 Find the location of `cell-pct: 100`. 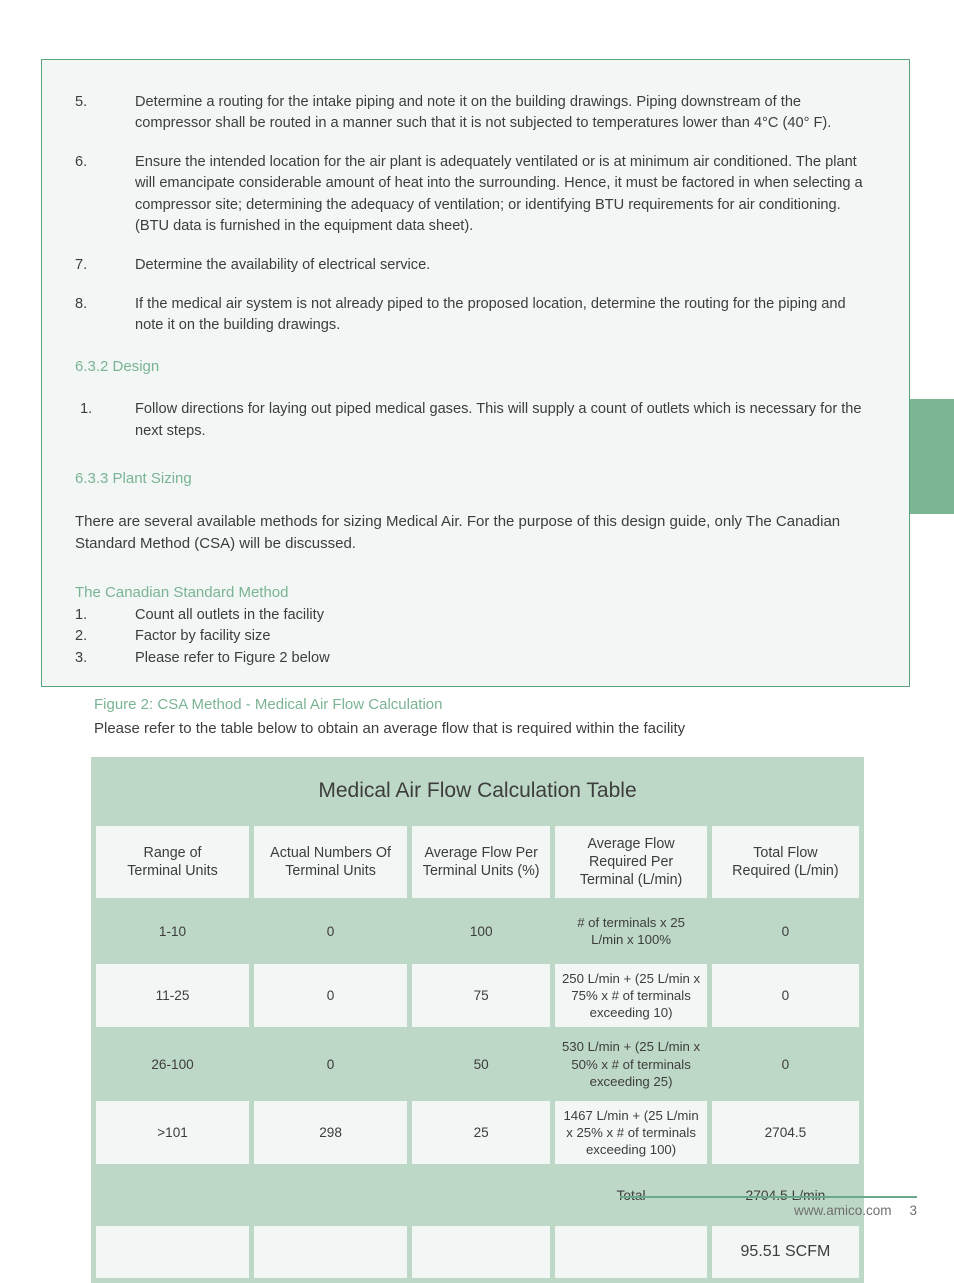

cell-pct: 100 is located at coordinates (481, 931).